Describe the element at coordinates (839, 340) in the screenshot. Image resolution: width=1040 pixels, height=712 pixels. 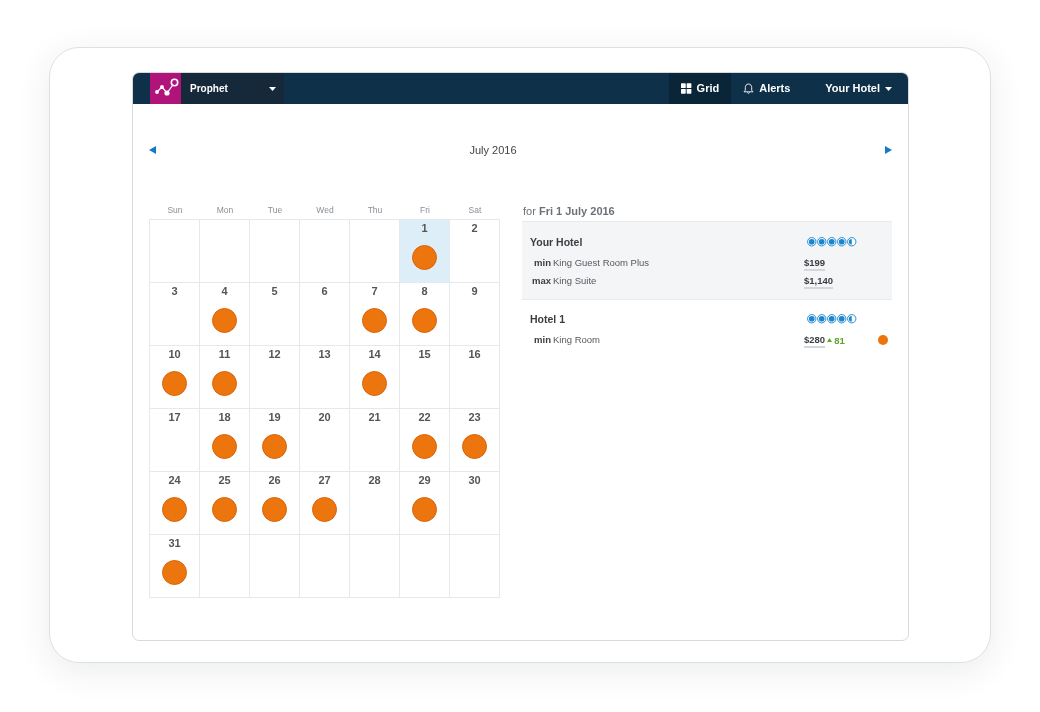
I see `price-change: 81` at that location.